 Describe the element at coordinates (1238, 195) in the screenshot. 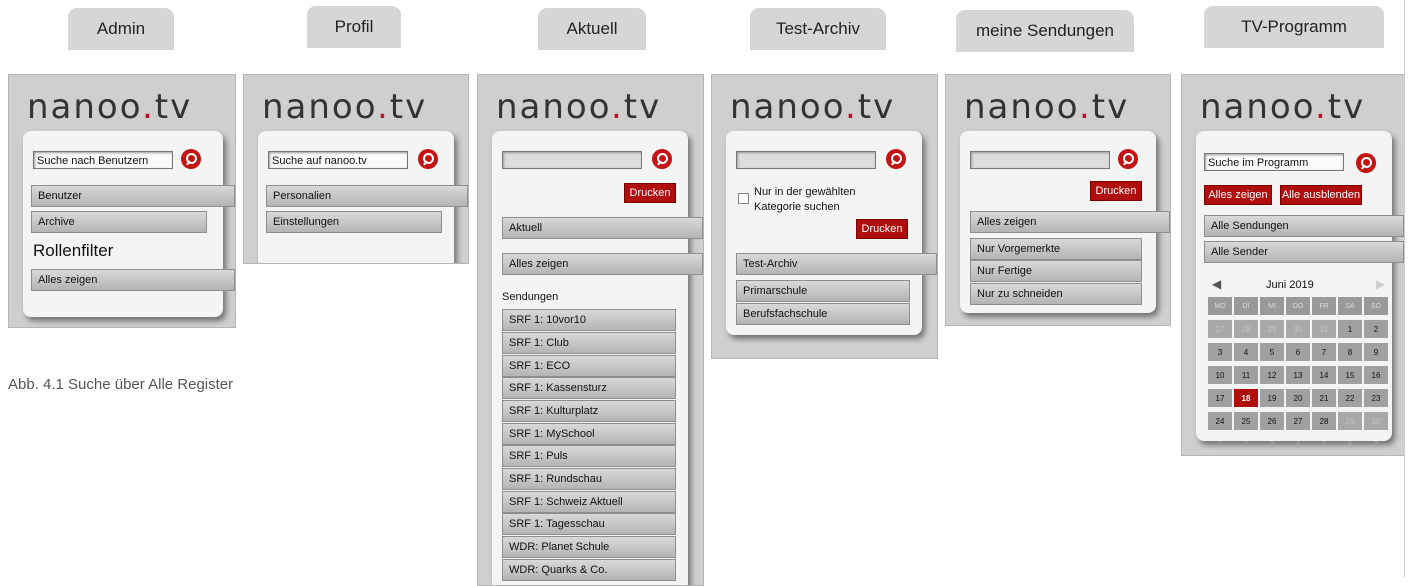

I see `show-all-button: Alles zeigen` at that location.